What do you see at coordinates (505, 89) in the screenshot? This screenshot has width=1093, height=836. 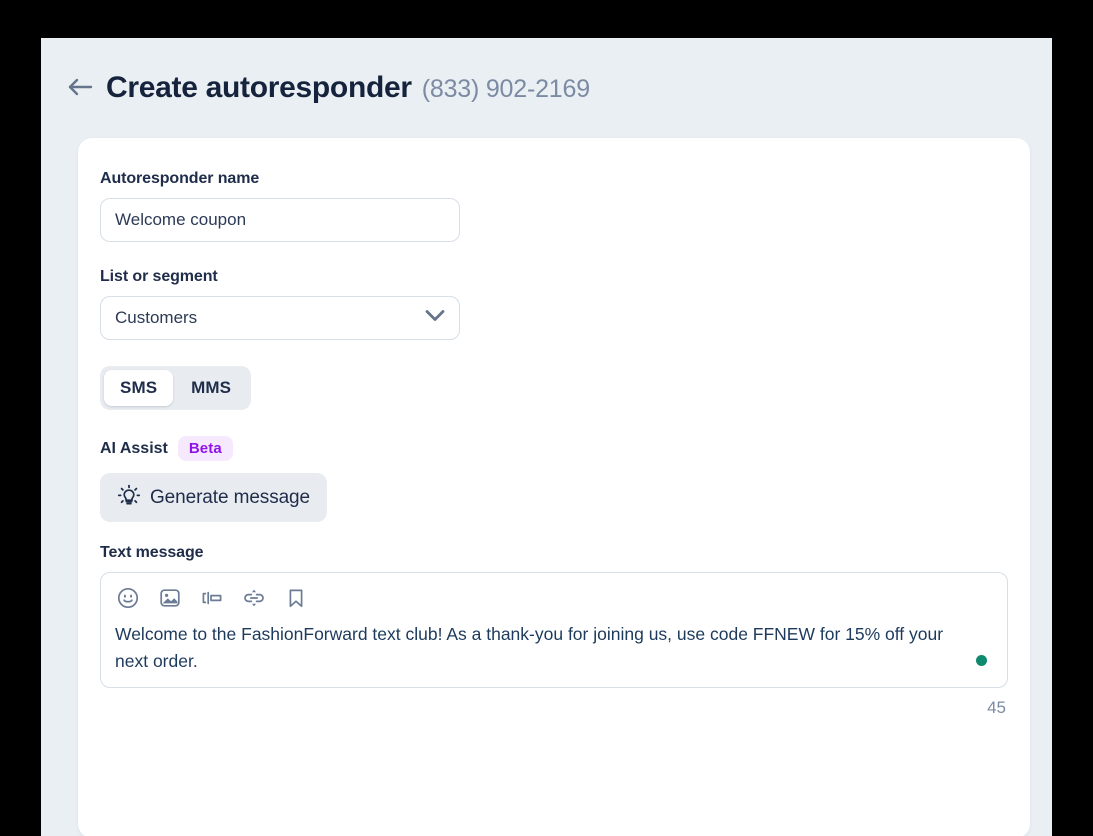 I see `page-phone-number: (833) 902-2169` at bounding box center [505, 89].